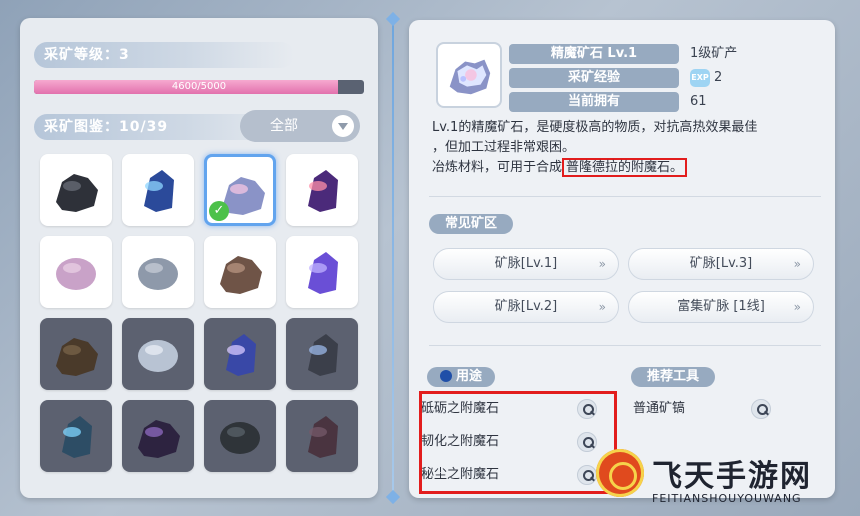 Image resolution: width=860 pixels, height=516 pixels. Describe the element at coordinates (718, 77) in the screenshot. I see `mining-exp-value: 2` at that location.